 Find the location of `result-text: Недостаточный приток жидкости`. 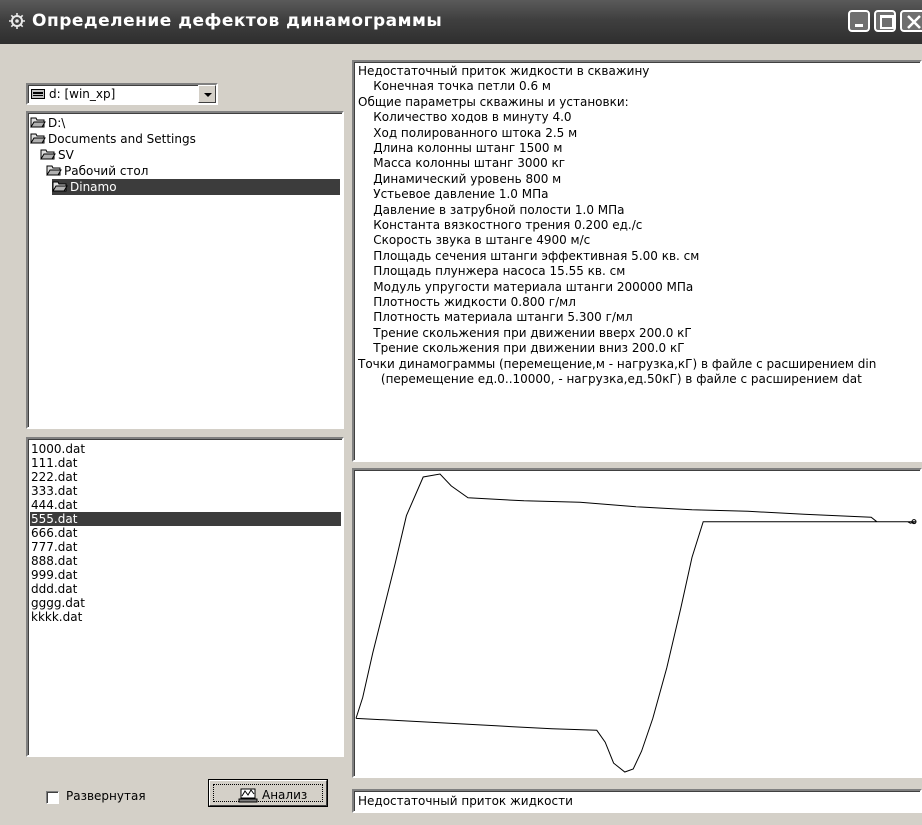

result-text: Недостаточный приток жидкости is located at coordinates (465, 801).